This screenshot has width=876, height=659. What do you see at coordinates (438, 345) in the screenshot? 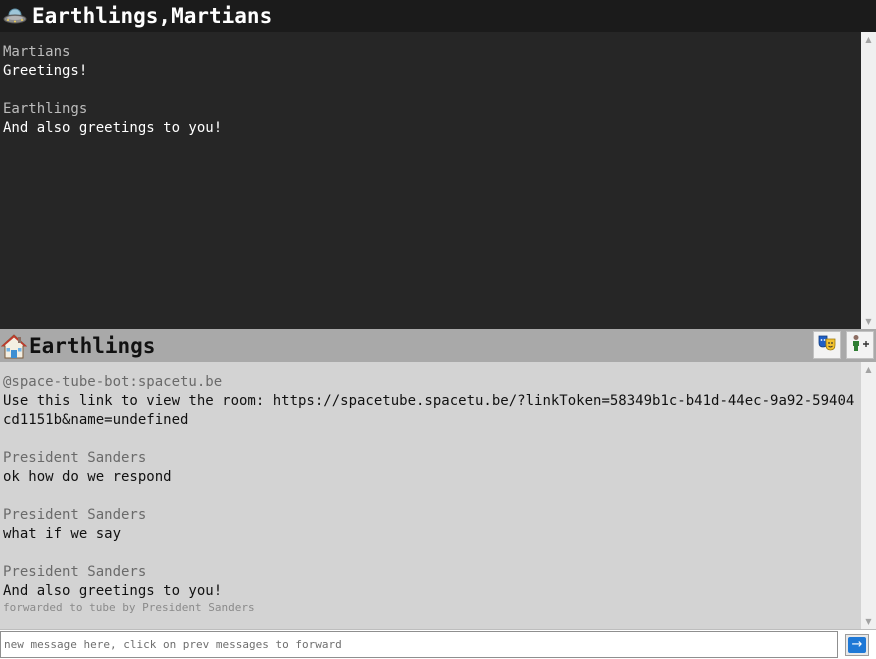
I see `bottom-room-header: Earthlings` at bounding box center [438, 345].